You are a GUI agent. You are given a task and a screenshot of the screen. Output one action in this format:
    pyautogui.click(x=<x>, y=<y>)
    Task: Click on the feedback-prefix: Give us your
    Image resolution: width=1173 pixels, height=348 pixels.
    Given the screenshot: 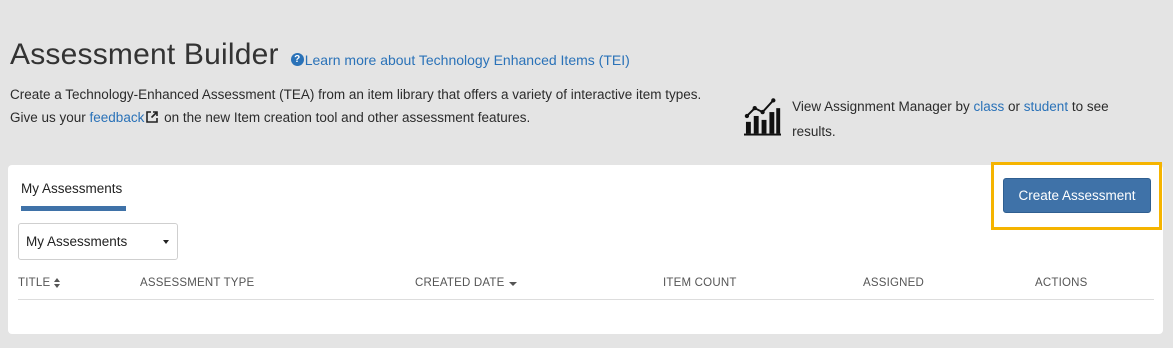 What is the action you would take?
    pyautogui.click(x=50, y=117)
    